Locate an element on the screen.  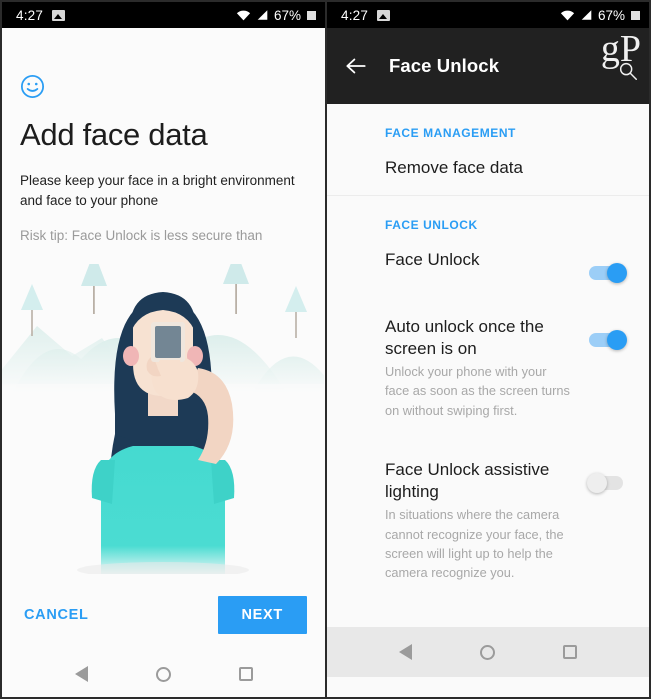
toggle-assistive-lighting is located at coordinates (607, 482).